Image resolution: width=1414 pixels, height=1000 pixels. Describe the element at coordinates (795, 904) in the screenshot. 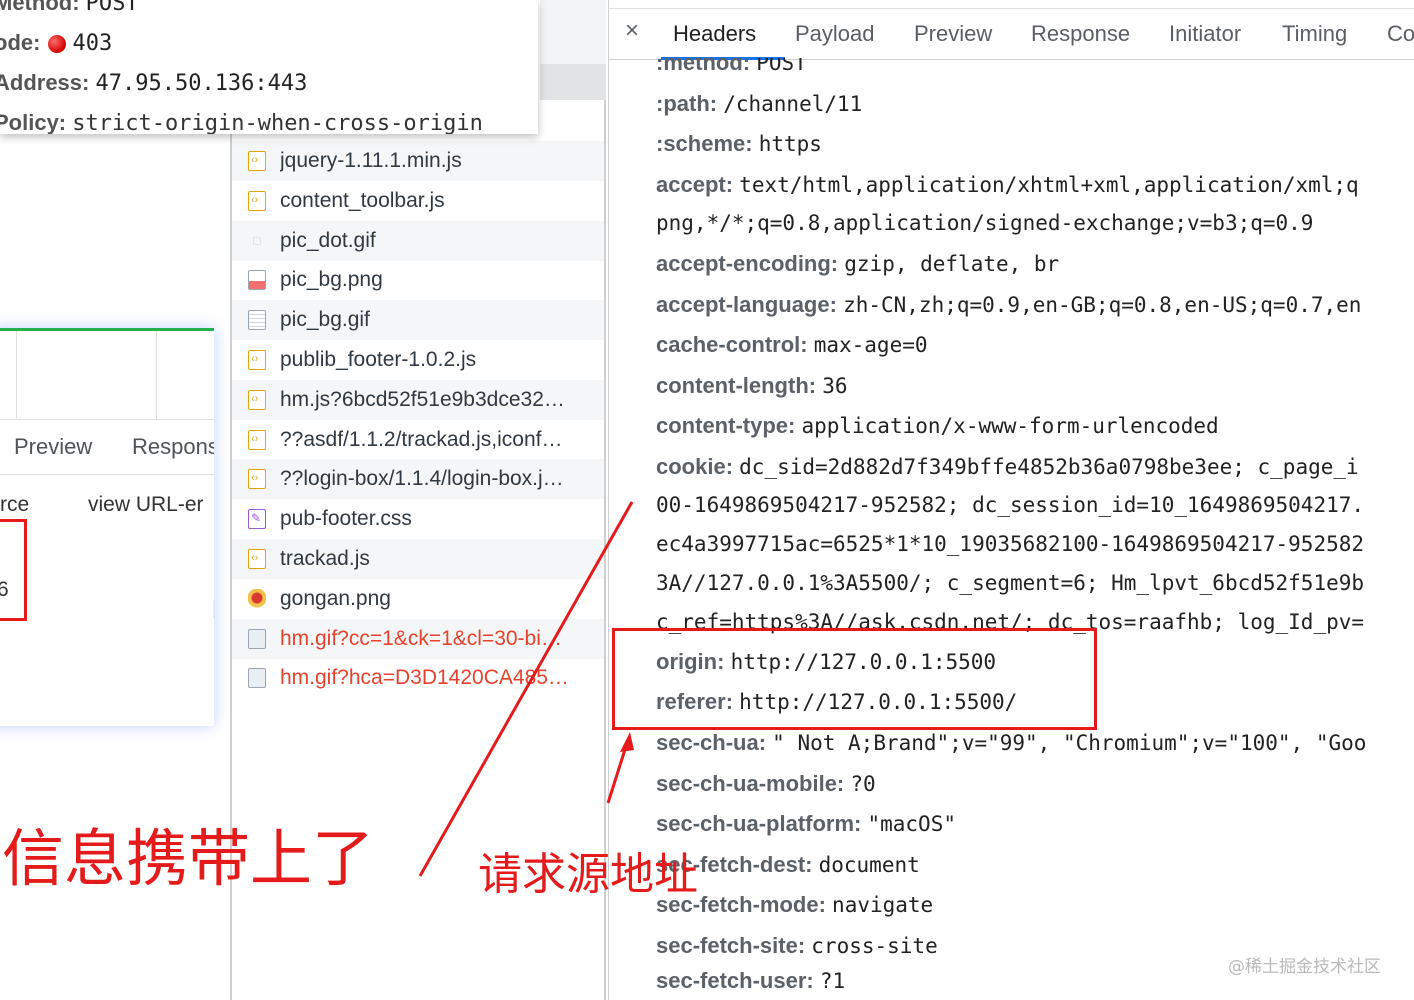

I see `header-sec-fetch-mode: sec-fetch-mode: navigate` at that location.